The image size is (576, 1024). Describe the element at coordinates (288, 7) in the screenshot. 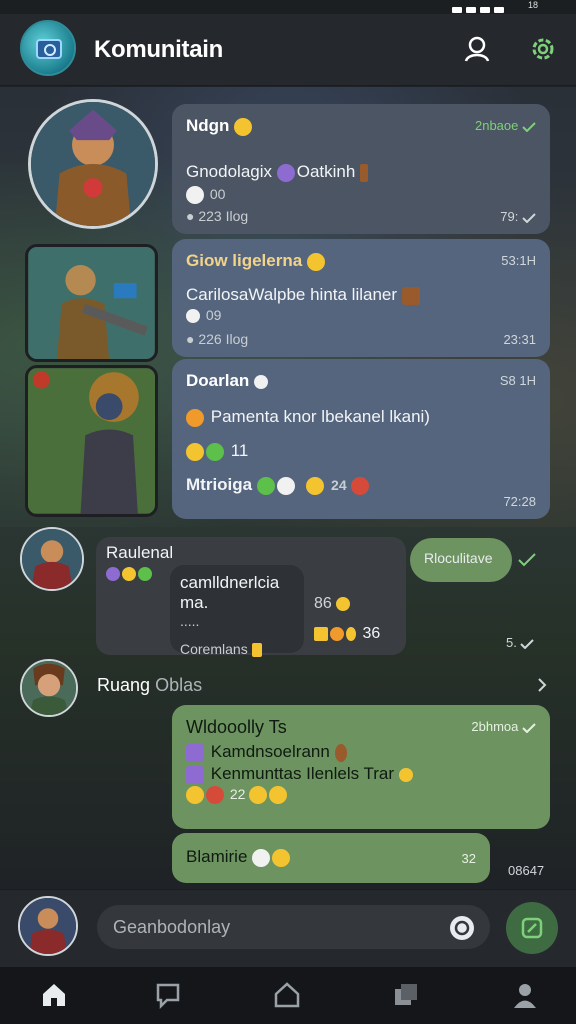

I see `status-bar: 18` at that location.